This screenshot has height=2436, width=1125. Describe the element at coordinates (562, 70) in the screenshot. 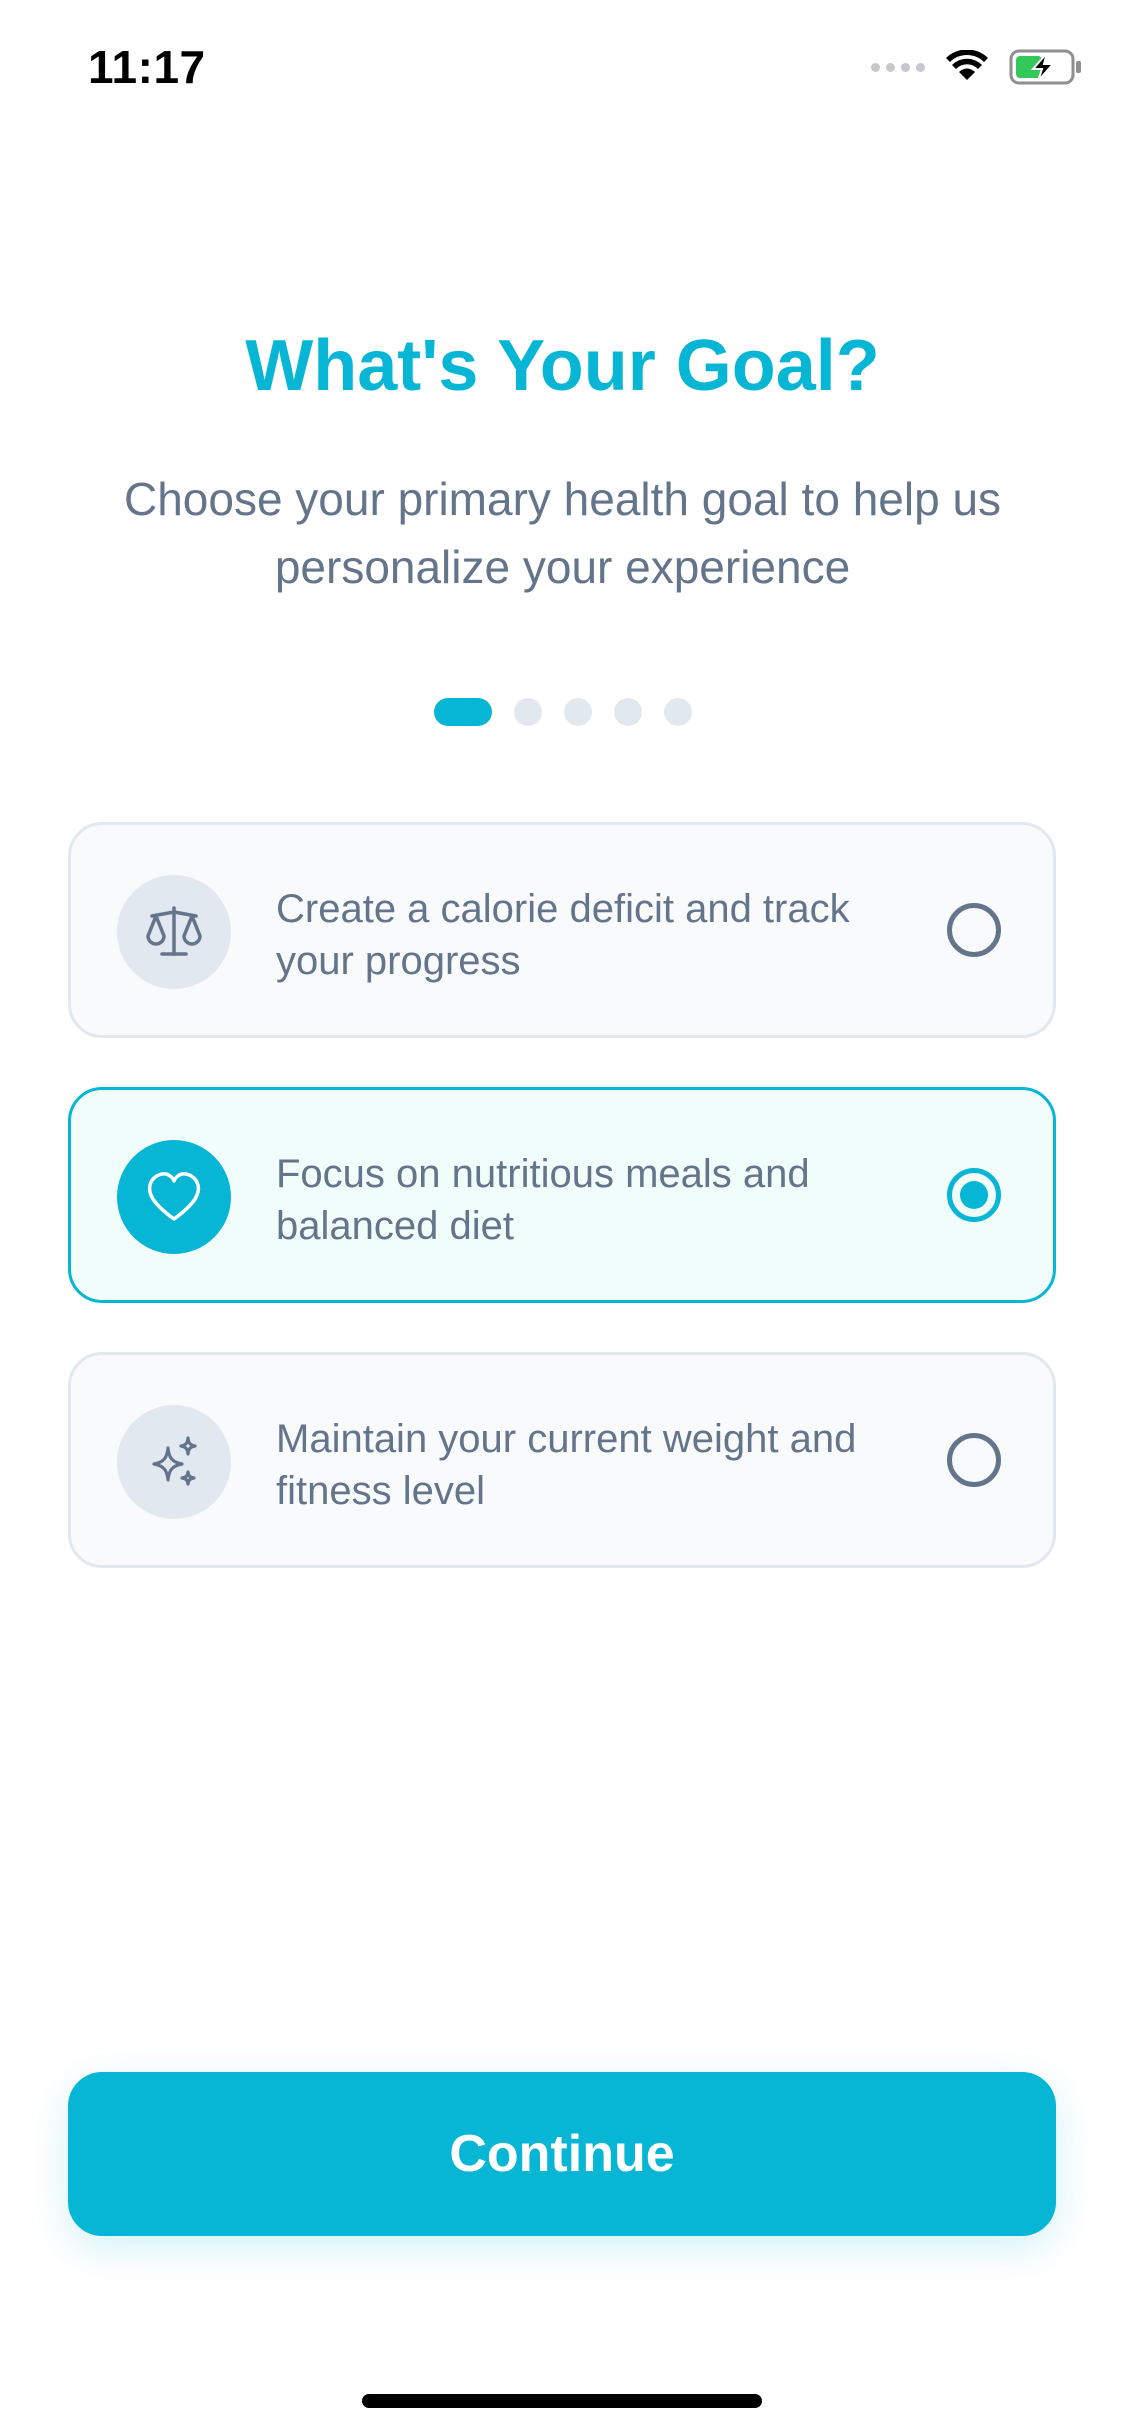

I see `status-bar: 11:17` at that location.